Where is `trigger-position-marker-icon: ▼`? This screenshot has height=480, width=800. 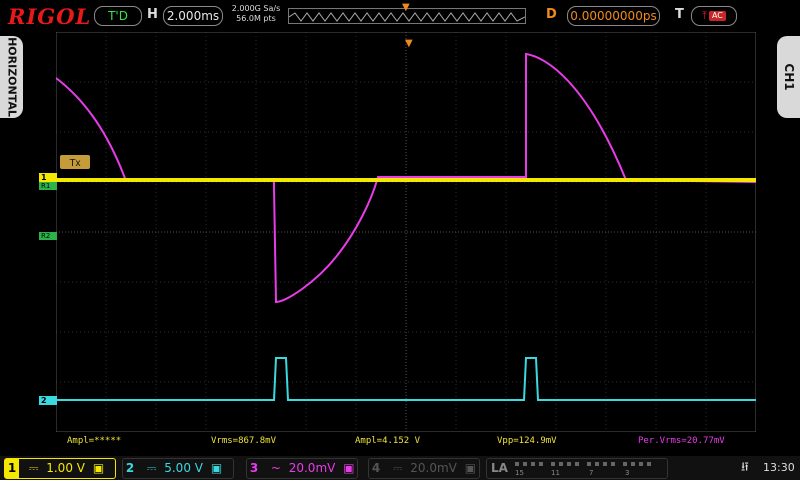 trigger-position-marker-icon: ▼ is located at coordinates (406, 7).